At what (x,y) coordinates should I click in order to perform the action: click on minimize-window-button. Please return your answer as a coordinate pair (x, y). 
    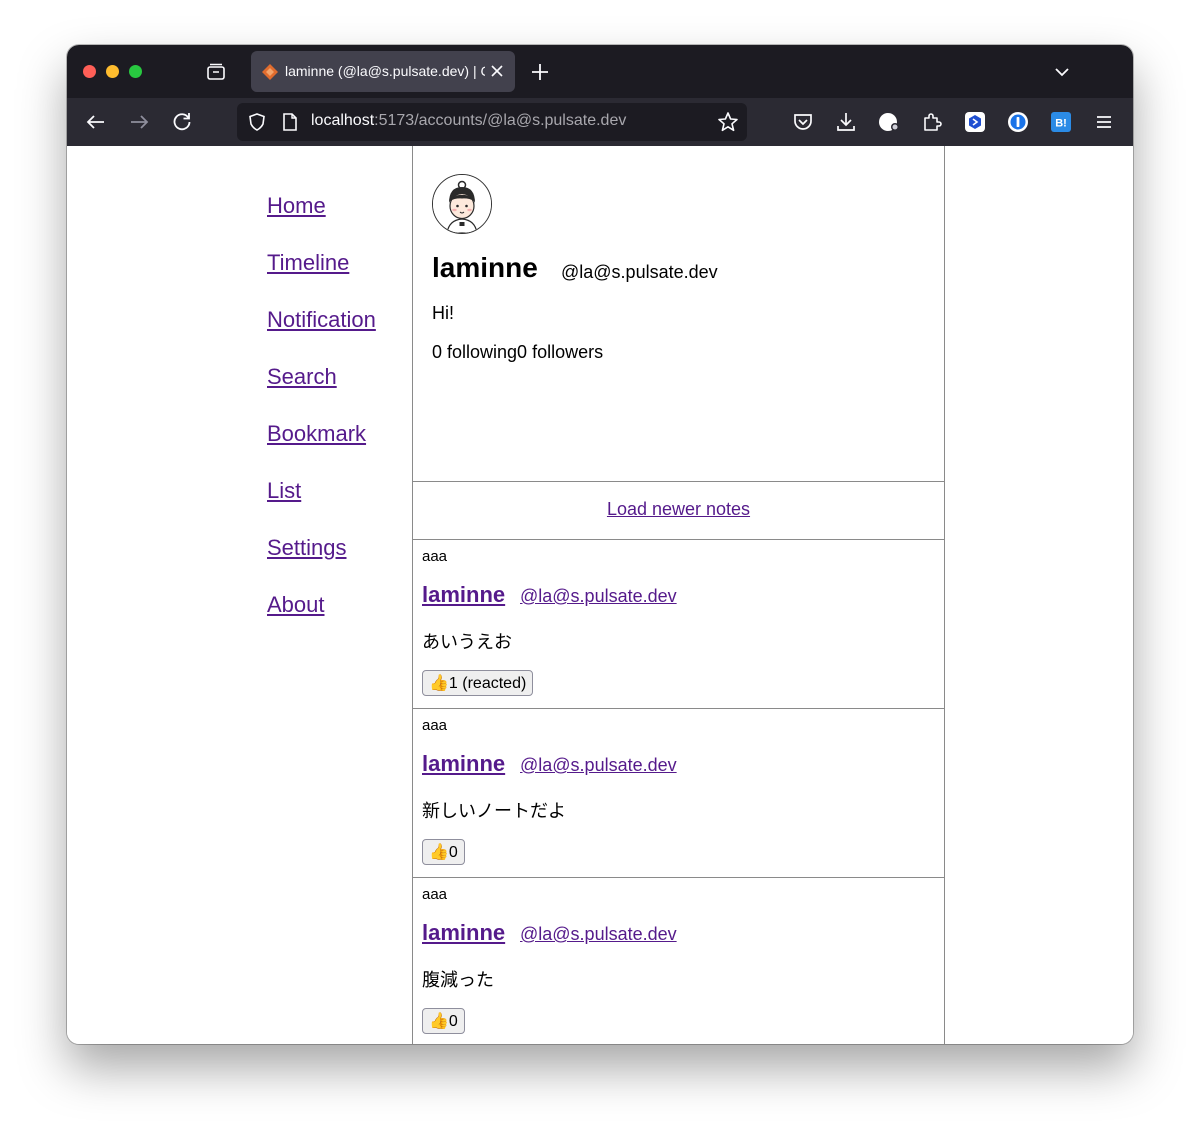
    Looking at the image, I should click on (112, 71).